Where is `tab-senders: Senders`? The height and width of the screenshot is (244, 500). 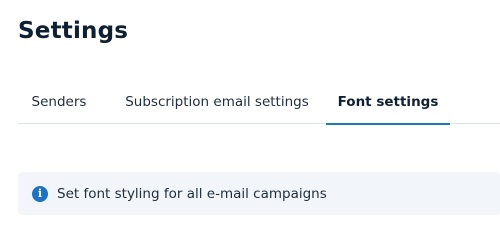
tab-senders: Senders is located at coordinates (59, 105).